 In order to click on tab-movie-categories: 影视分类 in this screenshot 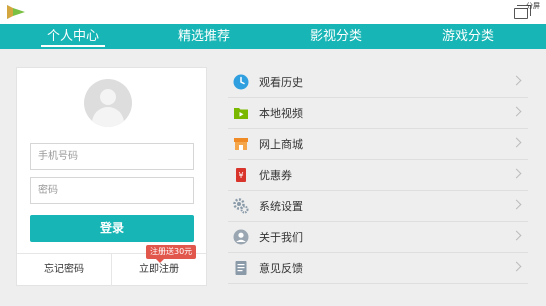, I will do `click(336, 36)`.